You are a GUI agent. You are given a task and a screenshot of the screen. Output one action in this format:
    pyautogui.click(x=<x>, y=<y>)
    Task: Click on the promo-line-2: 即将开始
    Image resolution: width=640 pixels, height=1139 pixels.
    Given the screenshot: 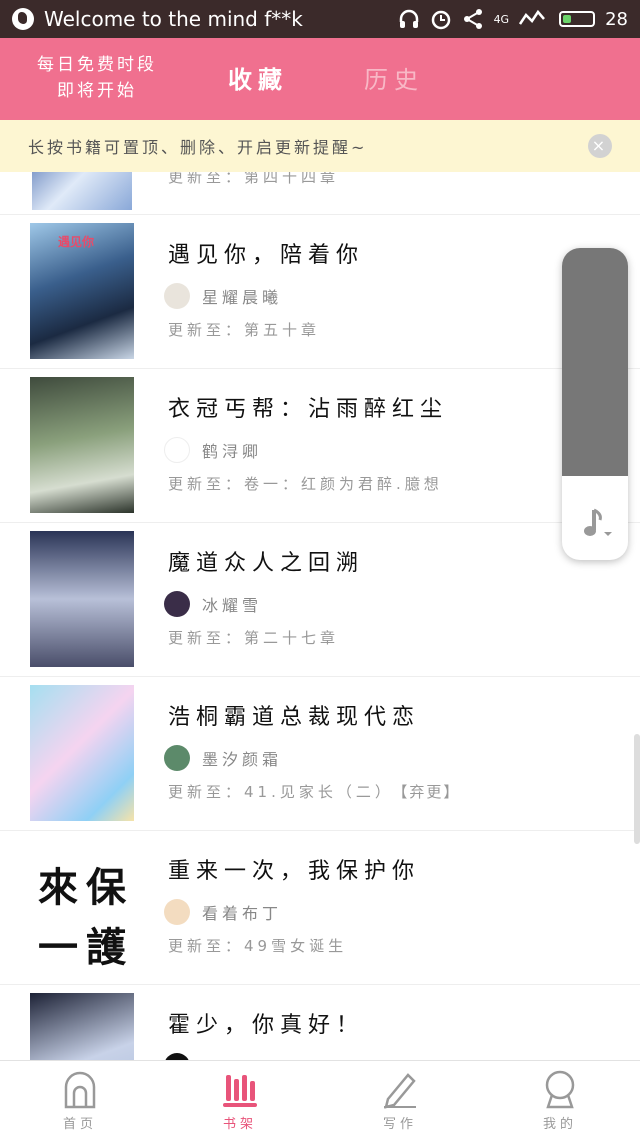 What is the action you would take?
    pyautogui.click(x=97, y=91)
    